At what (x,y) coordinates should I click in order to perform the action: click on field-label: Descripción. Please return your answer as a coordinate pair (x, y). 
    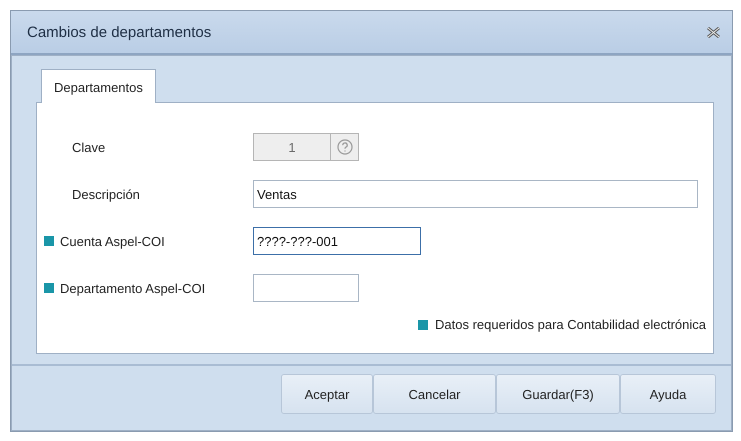
    Looking at the image, I should click on (106, 194).